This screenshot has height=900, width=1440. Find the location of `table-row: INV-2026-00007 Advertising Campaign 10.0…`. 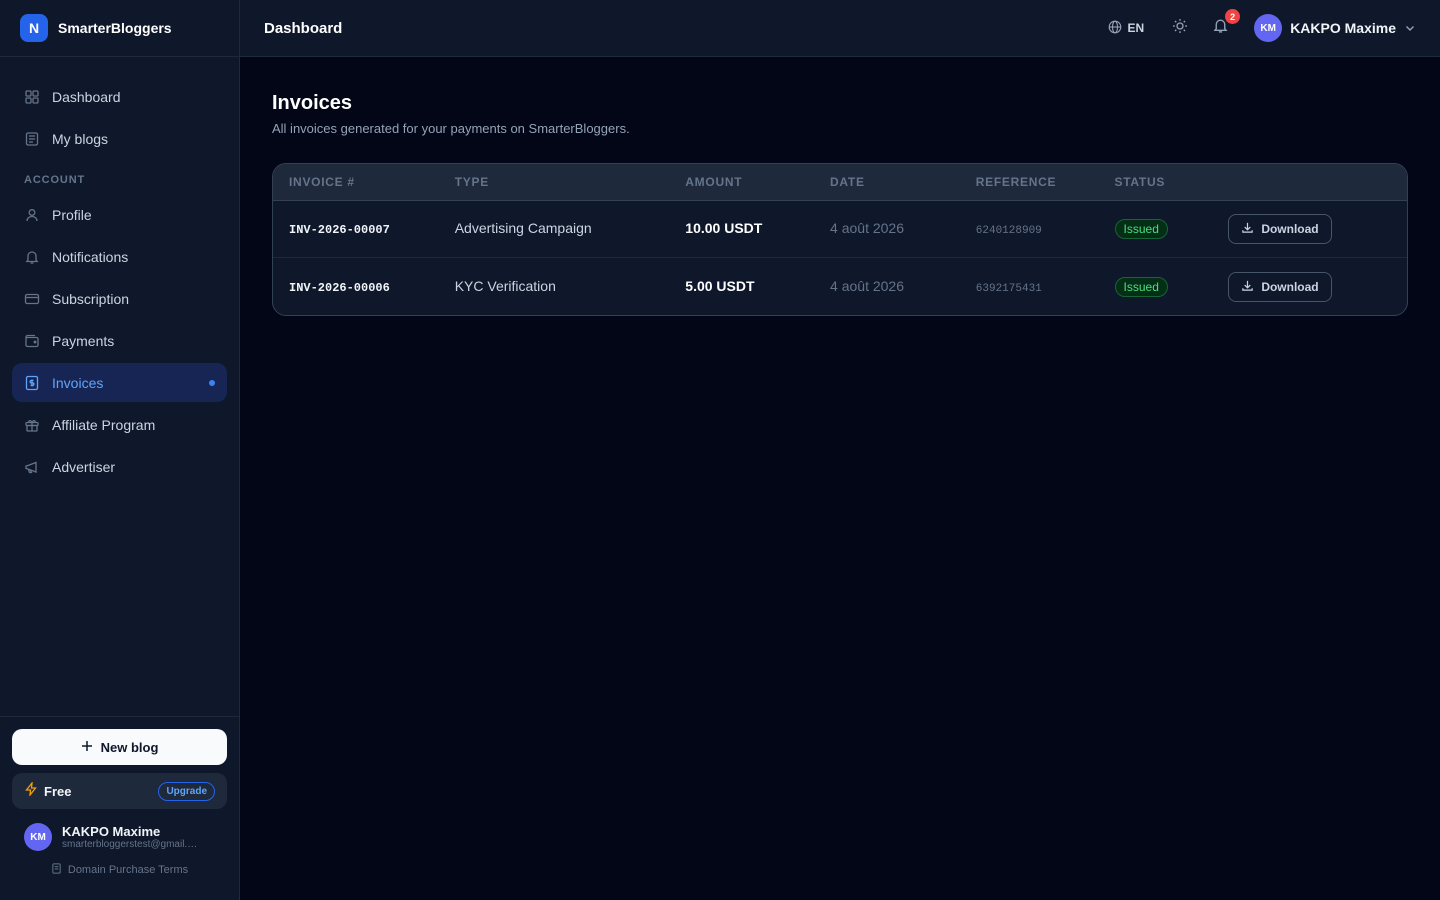

table-row: INV-2026-00007 Advertising Campaign 10.0… is located at coordinates (840, 229).